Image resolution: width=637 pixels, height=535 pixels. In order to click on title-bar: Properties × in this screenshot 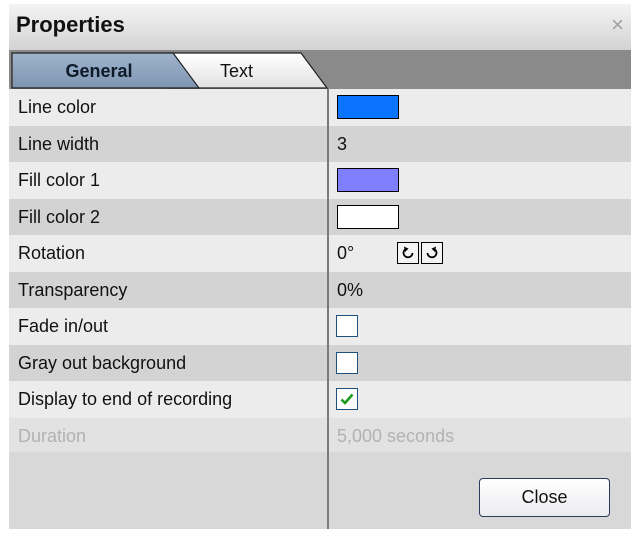, I will do `click(320, 27)`.